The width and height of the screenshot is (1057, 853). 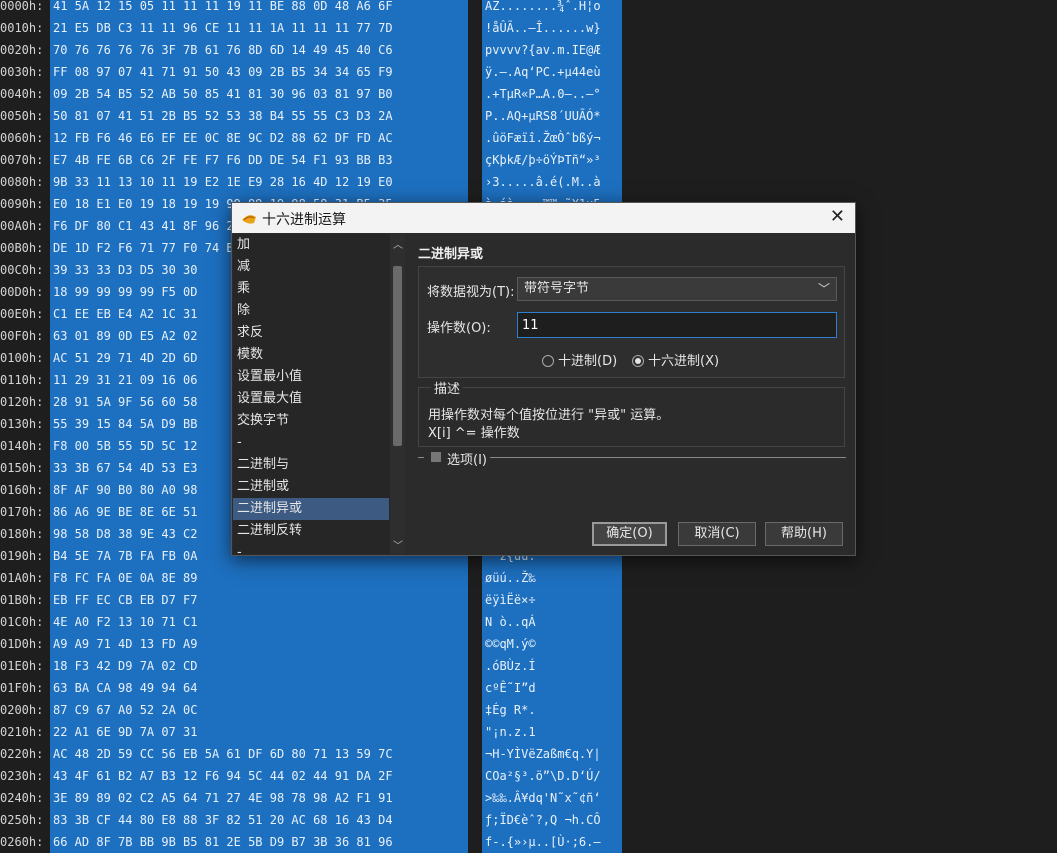 What do you see at coordinates (311, 487) in the screenshot?
I see `operation-item: 二进制或` at bounding box center [311, 487].